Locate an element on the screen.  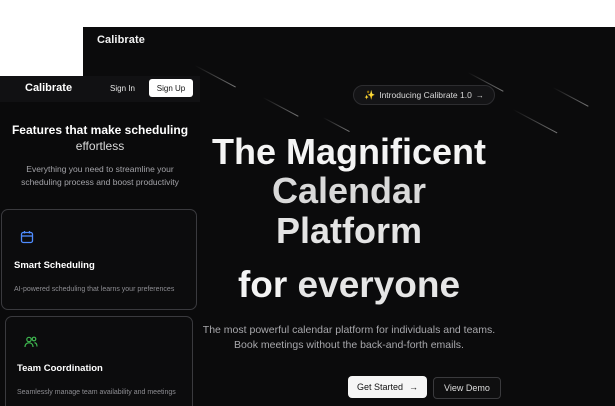
hero-word-for: for is located at coordinates (262, 284).